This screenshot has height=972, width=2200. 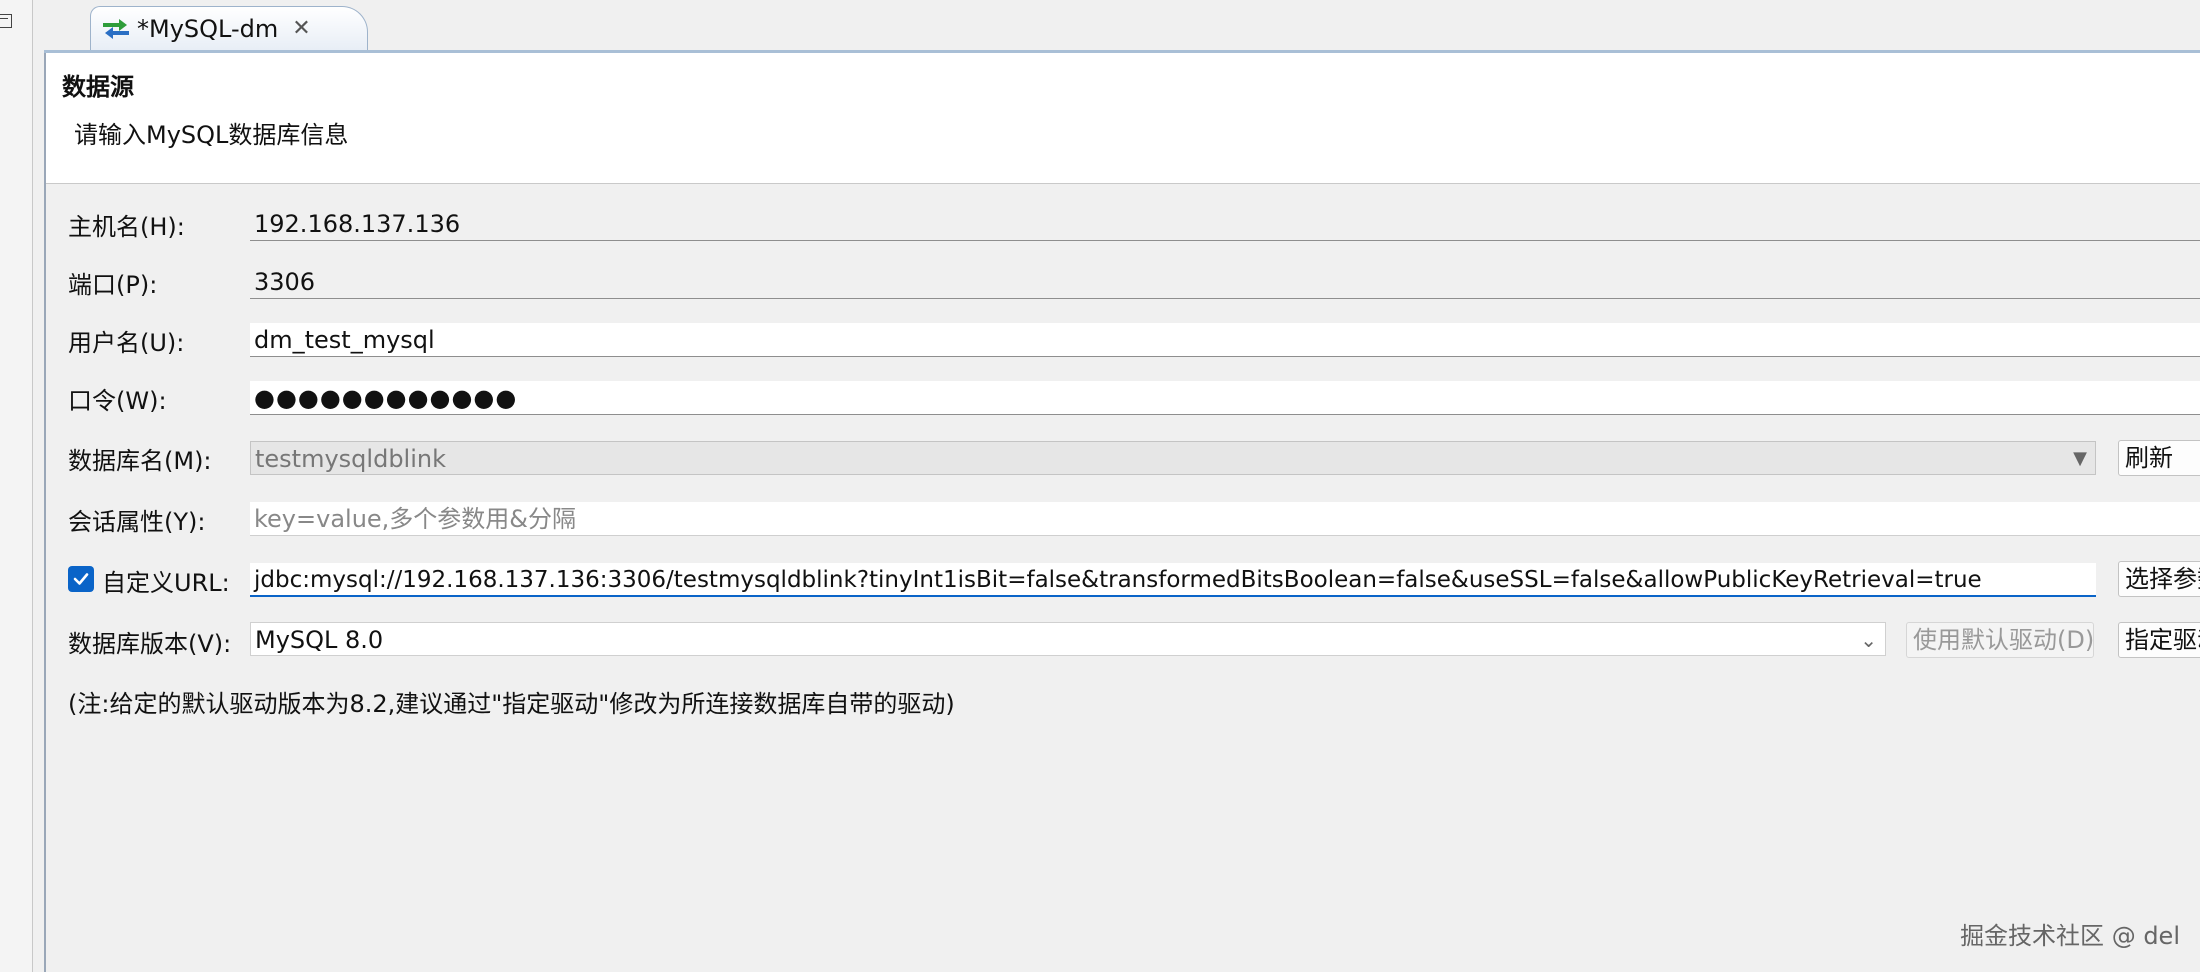 I want to click on host-label: 主机名(H):, so click(x=126, y=227).